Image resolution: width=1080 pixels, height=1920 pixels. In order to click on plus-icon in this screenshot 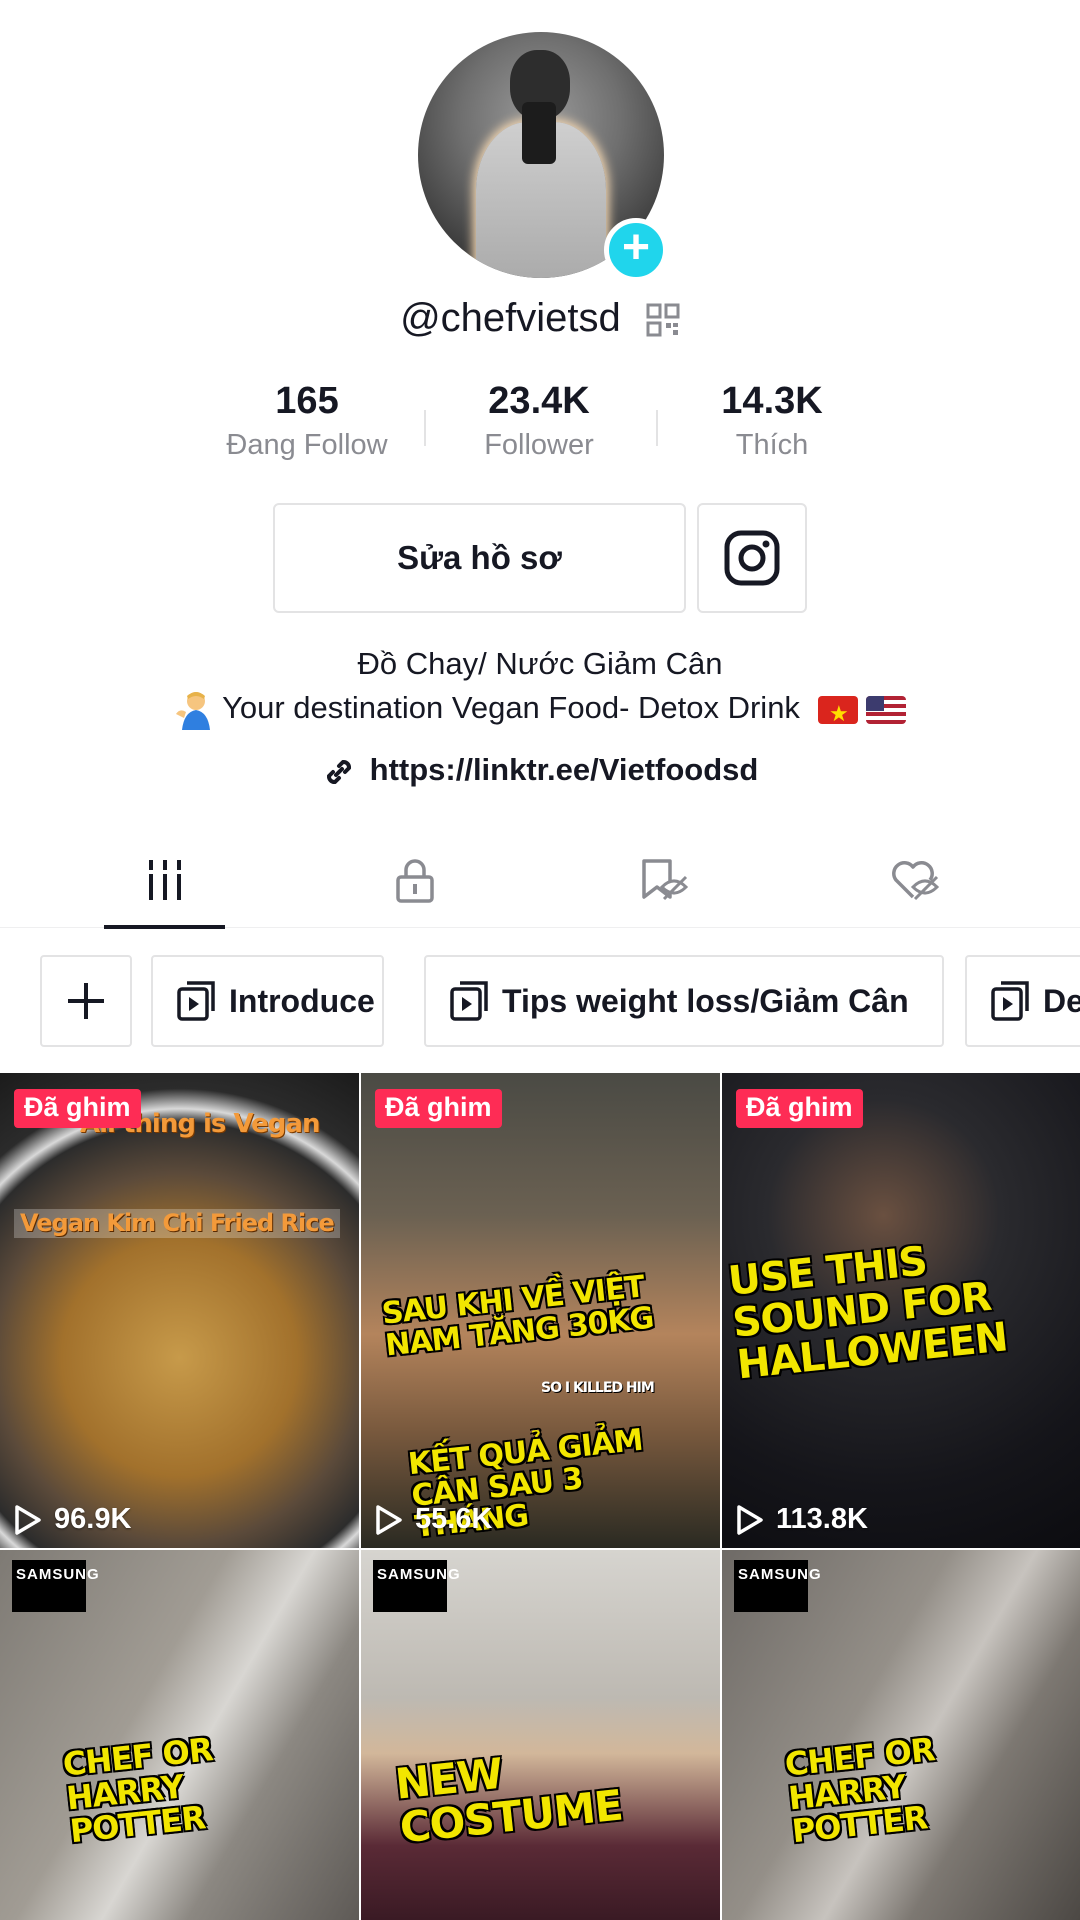, I will do `click(86, 1001)`.